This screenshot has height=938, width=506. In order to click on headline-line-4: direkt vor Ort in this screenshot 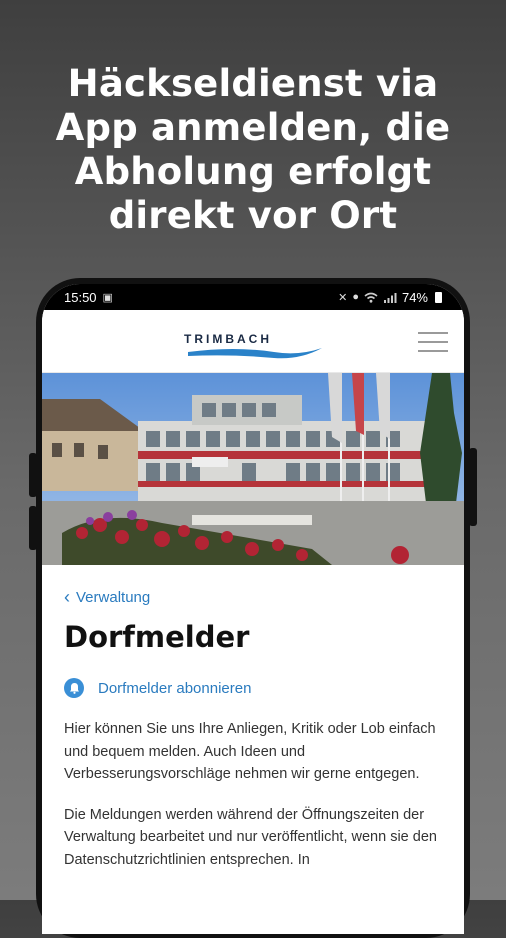, I will do `click(253, 215)`.